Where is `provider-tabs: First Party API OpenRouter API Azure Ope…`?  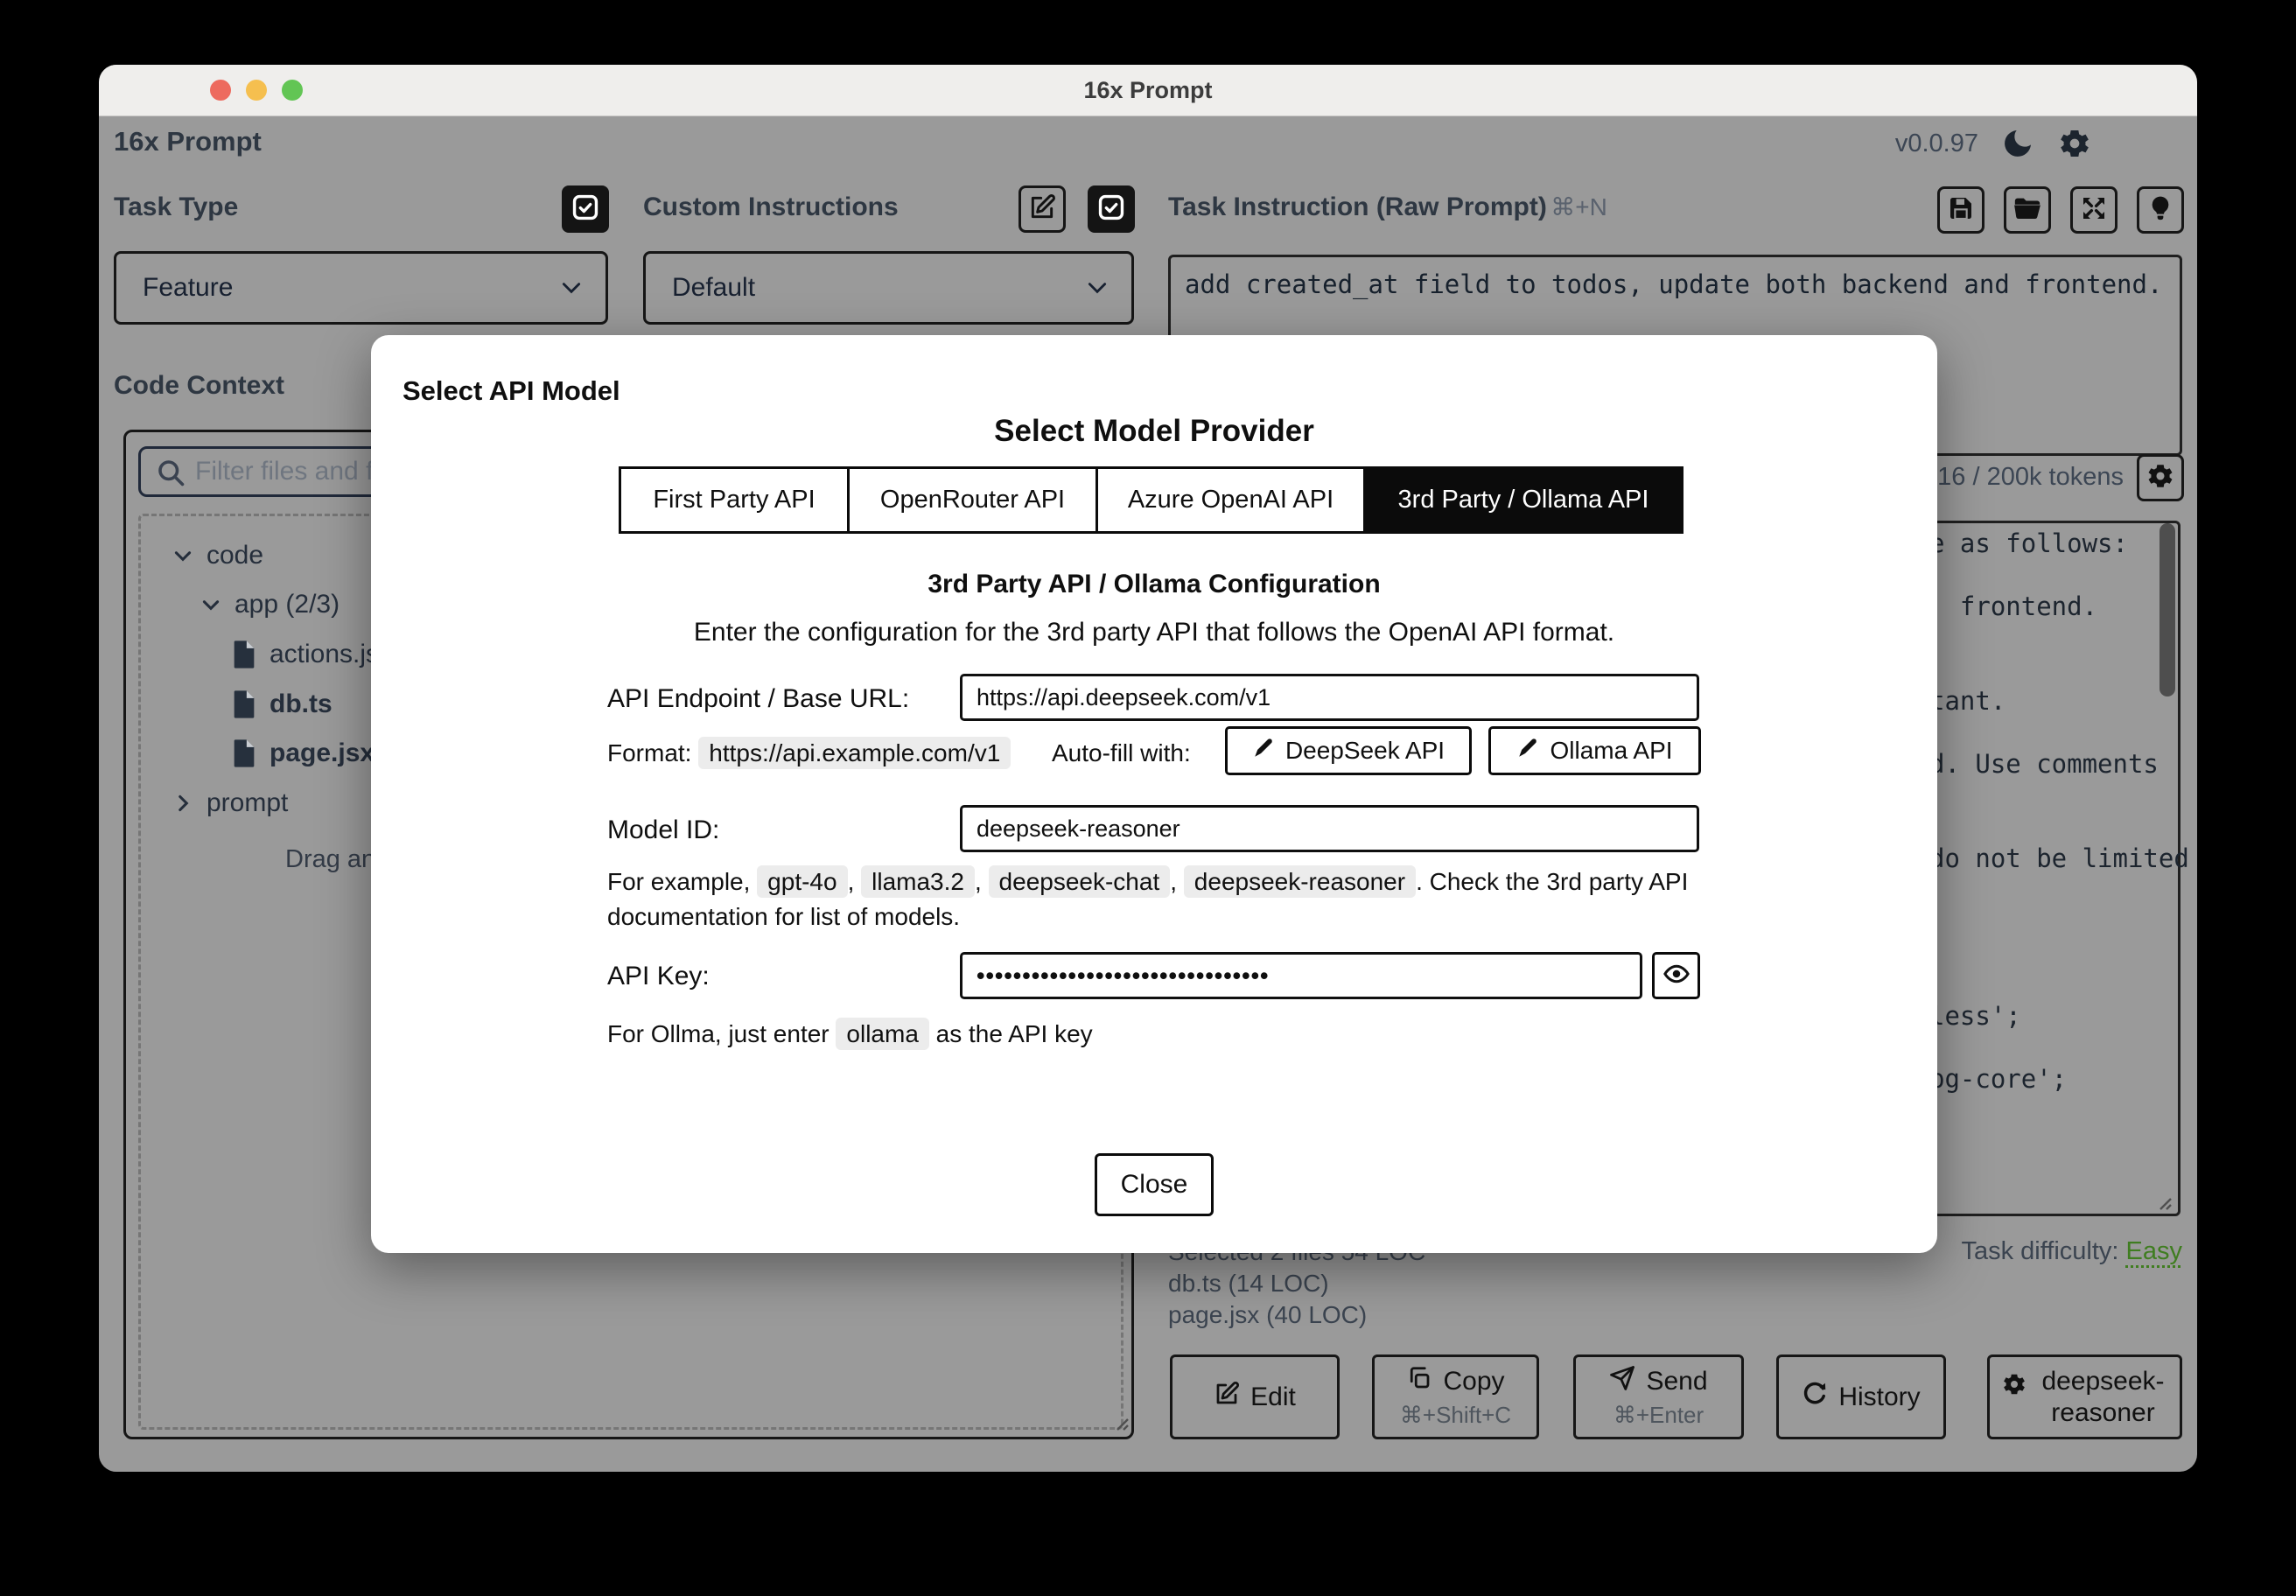 provider-tabs: First Party API OpenRouter API Azure Ope… is located at coordinates (1151, 500).